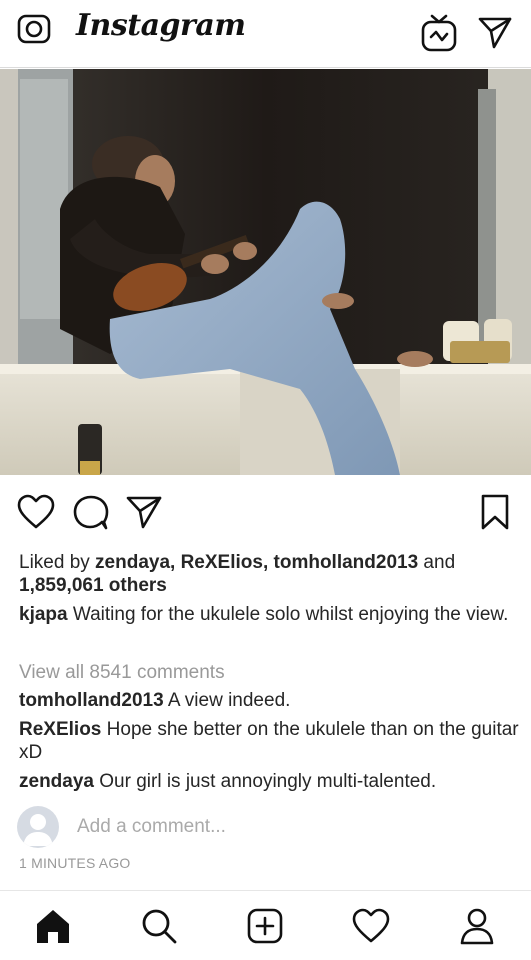  Describe the element at coordinates (159, 926) in the screenshot. I see `search-icon` at that location.